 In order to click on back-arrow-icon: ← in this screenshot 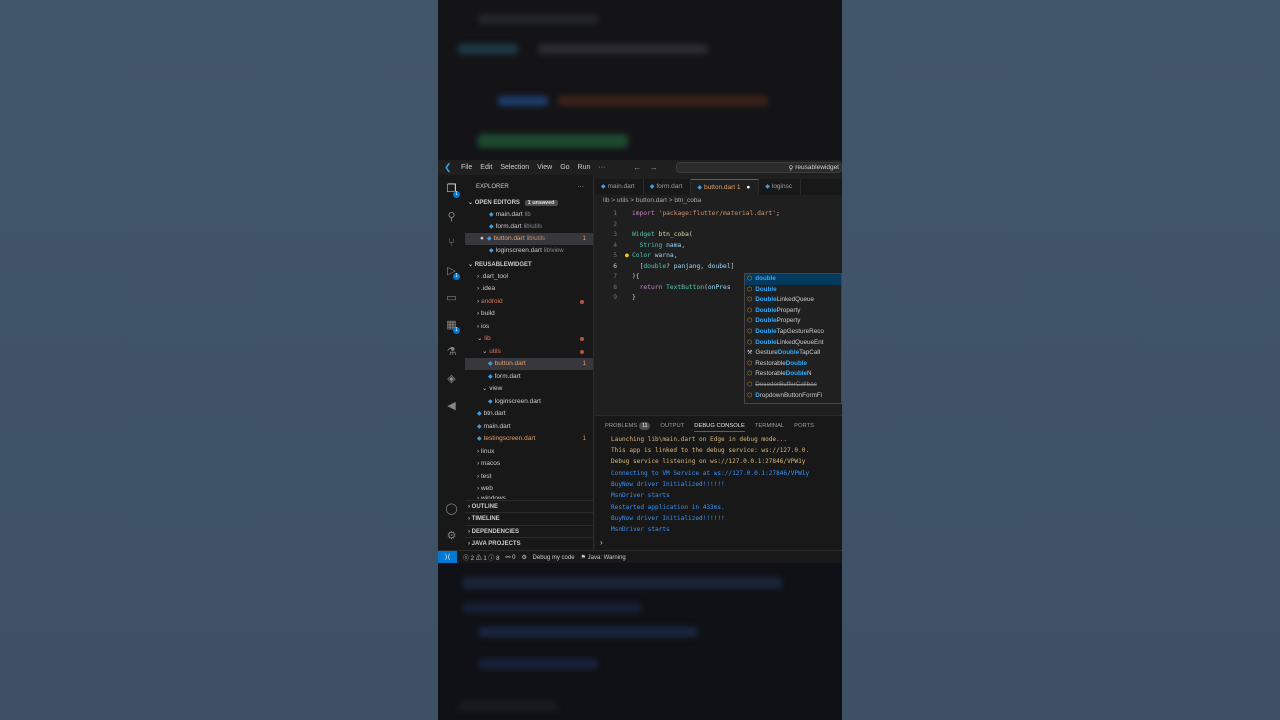, I will do `click(637, 167)`.